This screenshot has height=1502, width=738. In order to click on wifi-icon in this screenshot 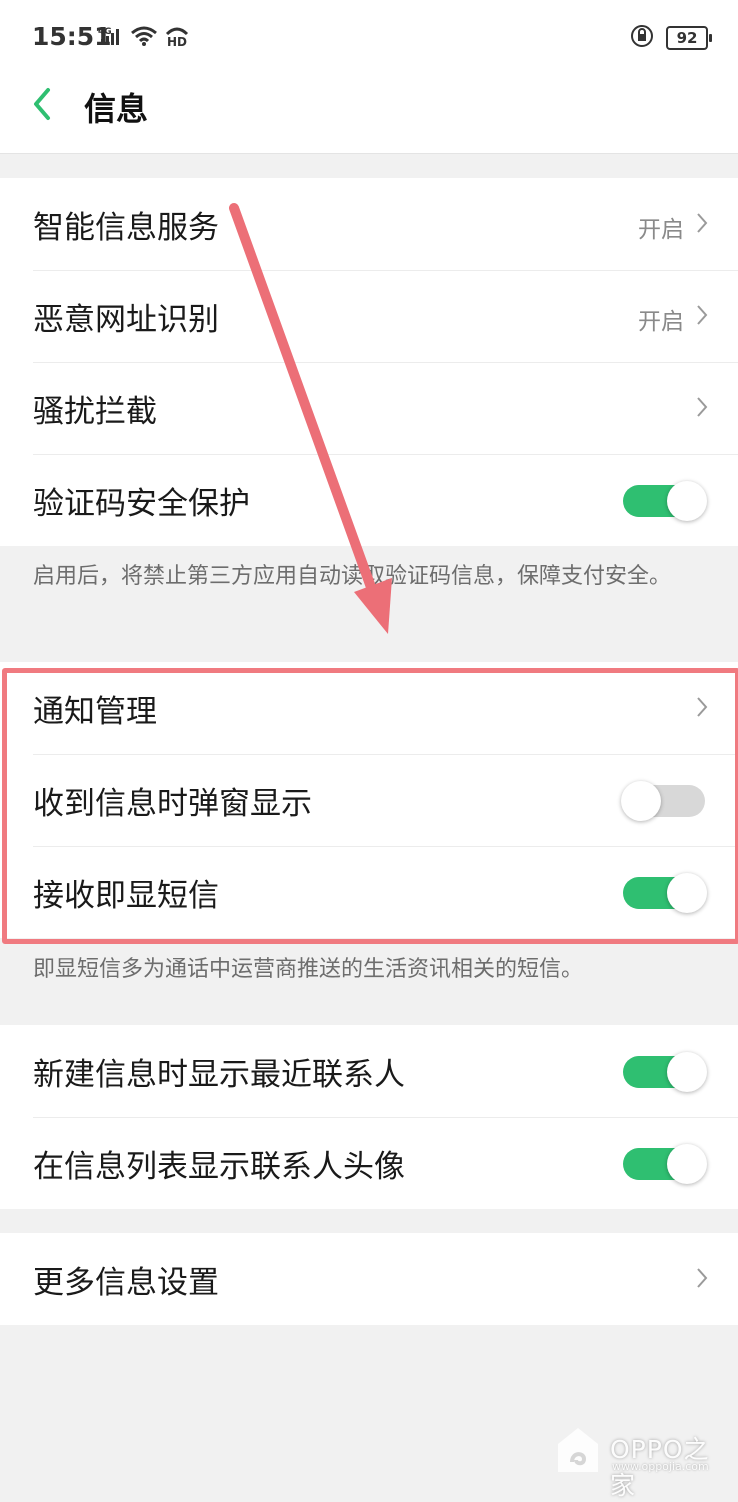, I will do `click(144, 36)`.